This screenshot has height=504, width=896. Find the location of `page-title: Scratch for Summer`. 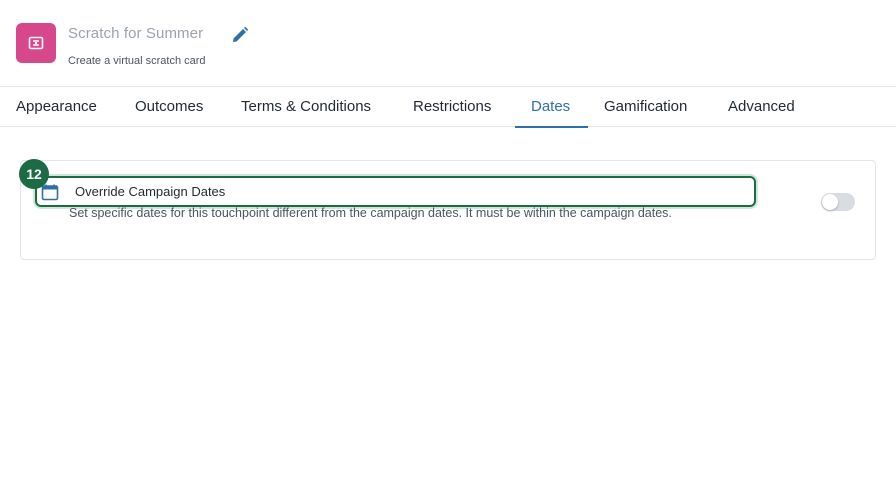

page-title: Scratch for Summer is located at coordinates (136, 33).